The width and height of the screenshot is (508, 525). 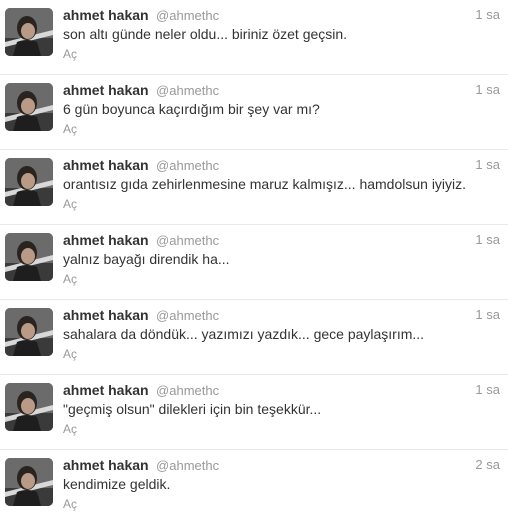 What do you see at coordinates (117, 484) in the screenshot?
I see `tweet-text: kendimize geldik.` at bounding box center [117, 484].